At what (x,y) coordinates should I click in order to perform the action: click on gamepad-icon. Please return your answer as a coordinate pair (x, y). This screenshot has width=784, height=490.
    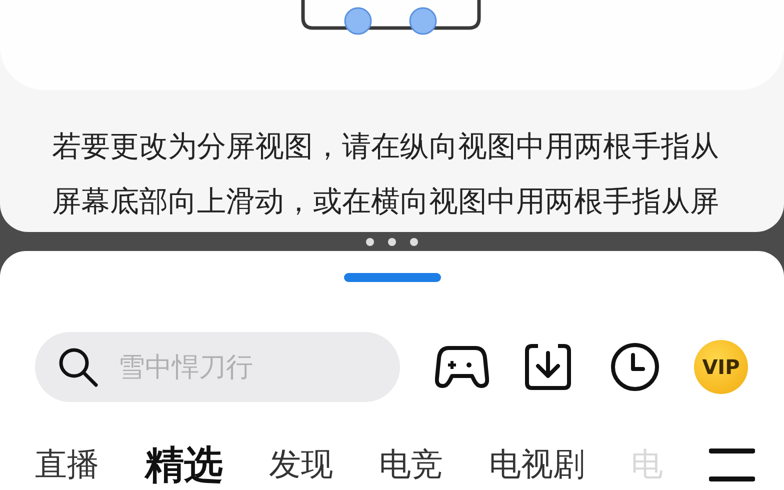
    Looking at the image, I should click on (462, 367).